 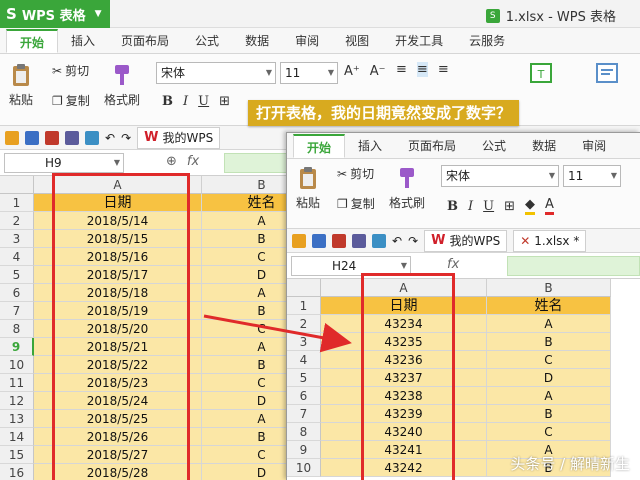 I want to click on font-name-select: 宋体 ▼, so click(x=216, y=73).